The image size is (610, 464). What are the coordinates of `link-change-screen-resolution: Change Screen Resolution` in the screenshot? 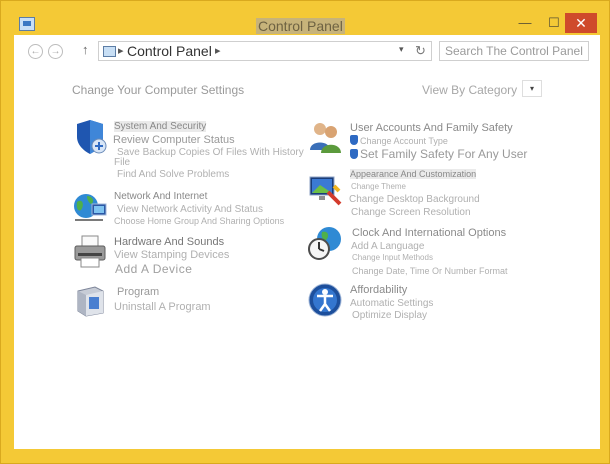 It's located at (411, 212).